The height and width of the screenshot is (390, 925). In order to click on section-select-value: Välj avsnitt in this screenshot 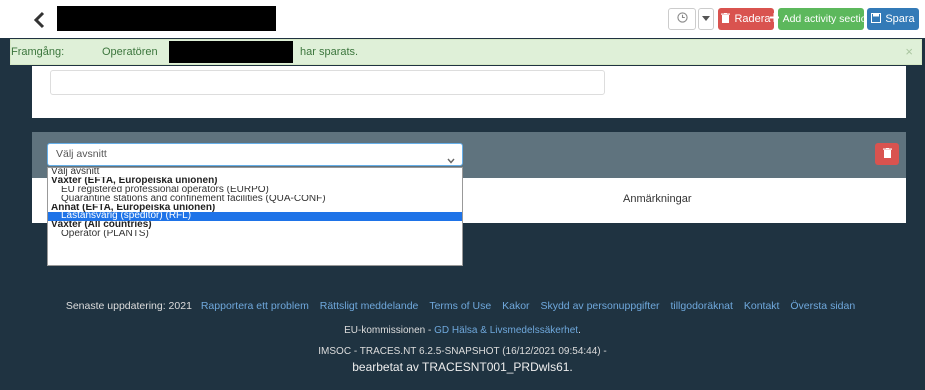, I will do `click(81, 154)`.